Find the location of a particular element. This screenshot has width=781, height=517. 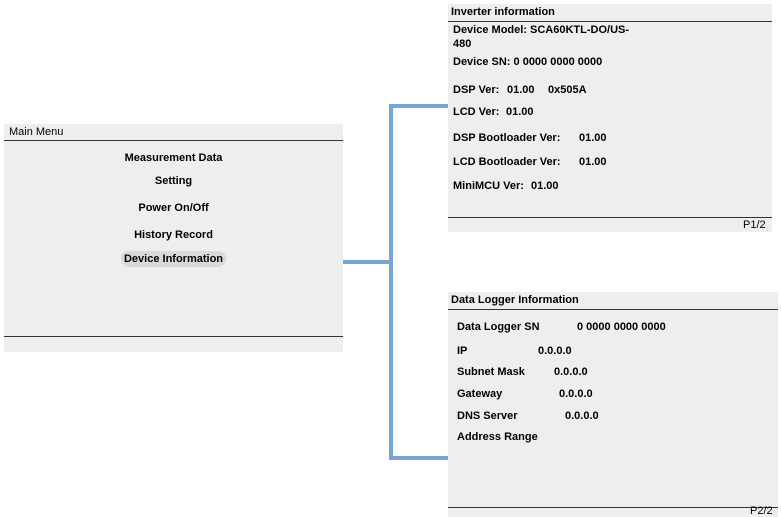

menu-item-device-information: Device Information is located at coordinates (173, 259).